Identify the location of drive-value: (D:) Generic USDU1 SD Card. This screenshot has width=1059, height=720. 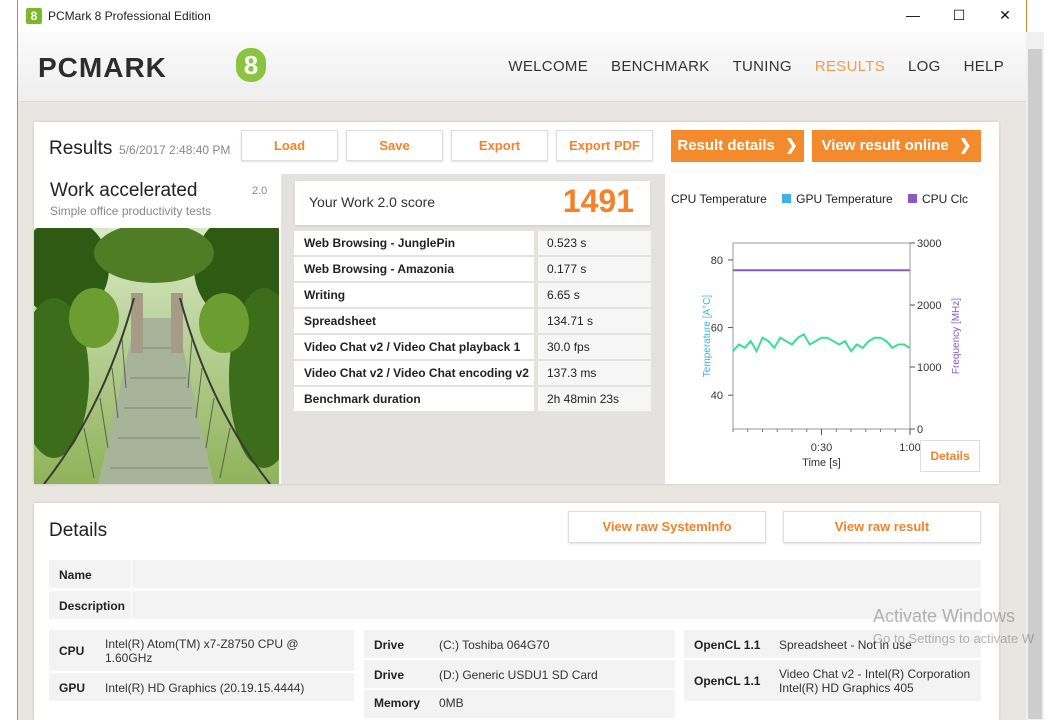
(518, 675).